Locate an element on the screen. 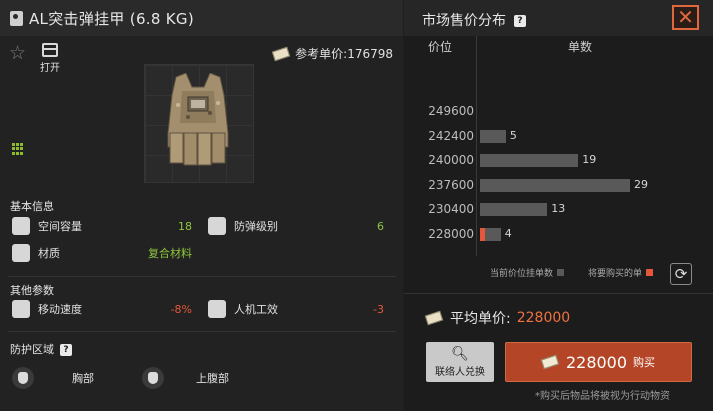  stat-value: -8% is located at coordinates (181, 309).